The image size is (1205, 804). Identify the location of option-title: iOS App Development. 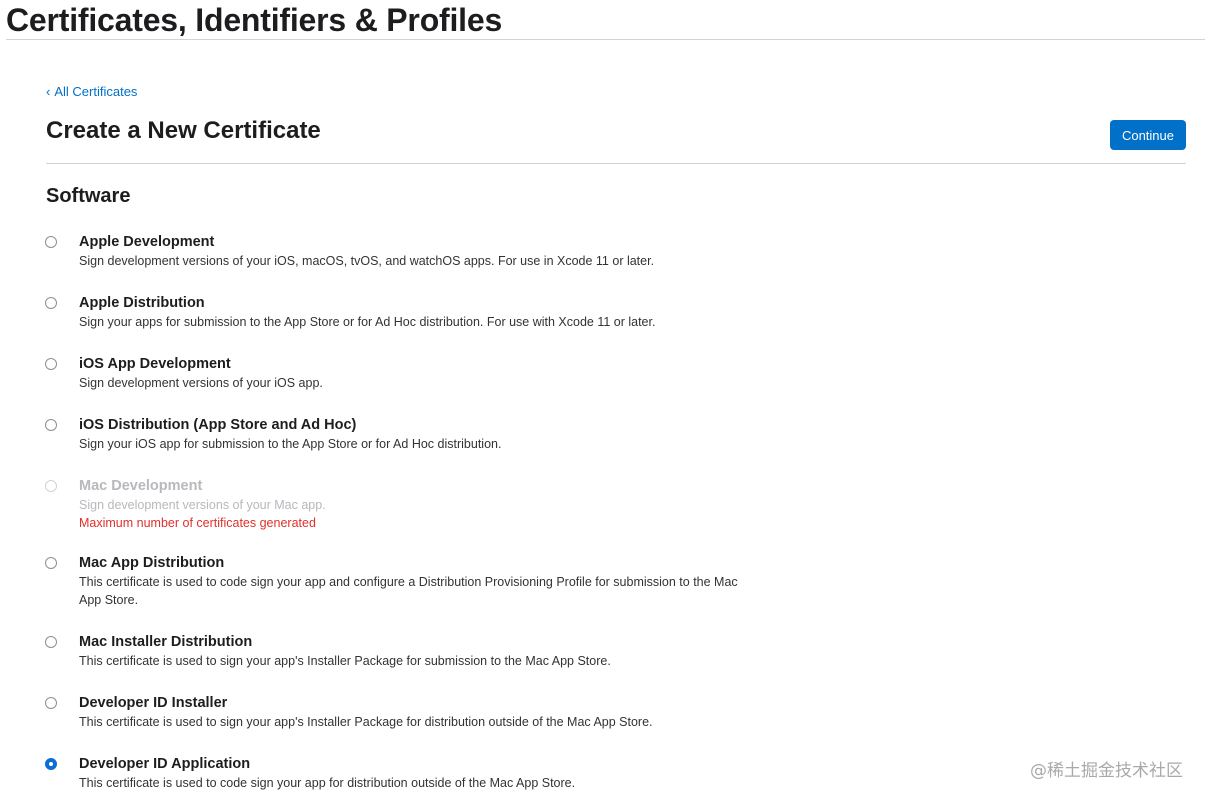
(155, 364).